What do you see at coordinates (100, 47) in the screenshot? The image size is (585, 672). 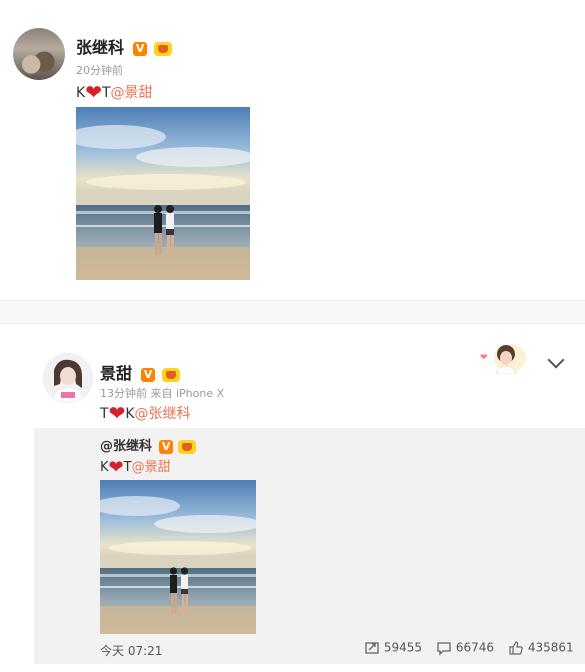 I see `author-name: 张继科` at bounding box center [100, 47].